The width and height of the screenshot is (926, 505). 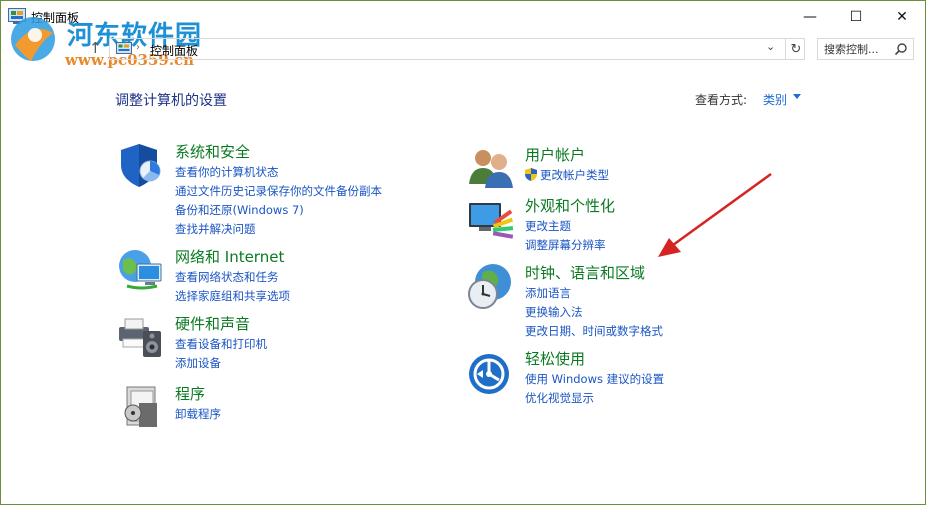 I want to click on link-optimize-visual-display: 优化视觉显示, so click(x=594, y=398).